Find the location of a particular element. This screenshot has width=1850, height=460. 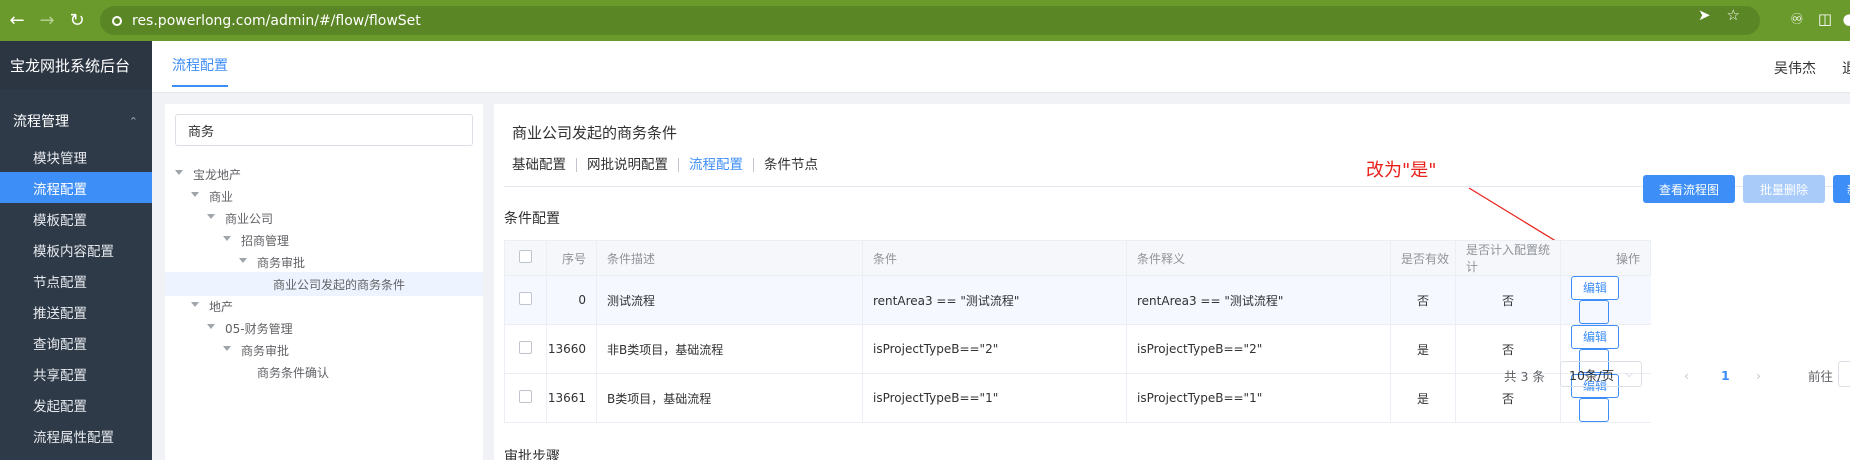

cell-desc: 非B类项目，基础流程 is located at coordinates (729, 349).